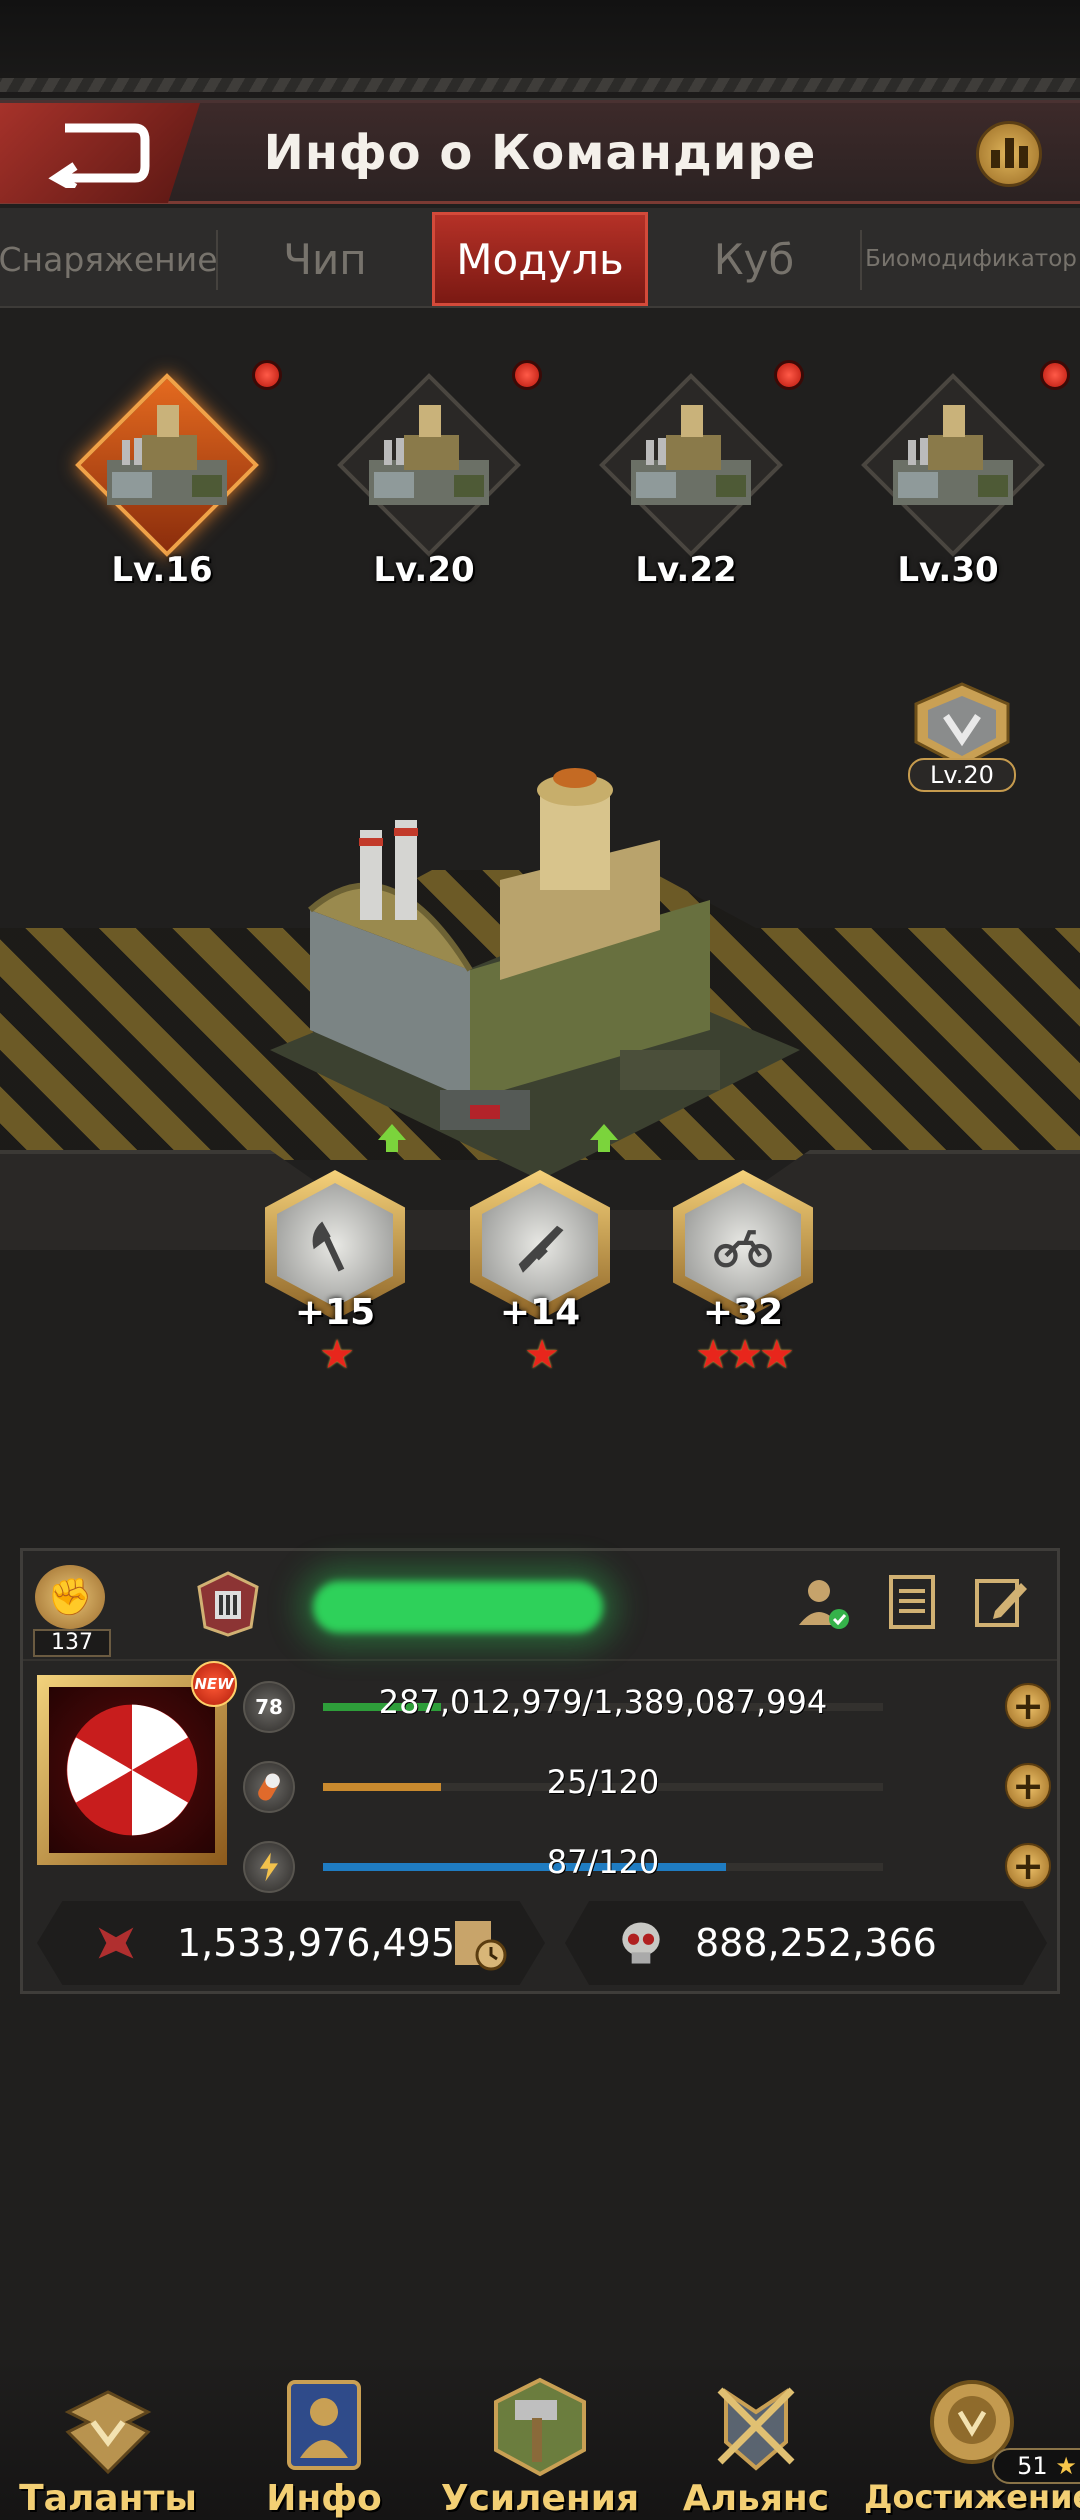 This screenshot has height=2520, width=1080. Describe the element at coordinates (458, 1607) in the screenshot. I see `player-name-redacted` at that location.